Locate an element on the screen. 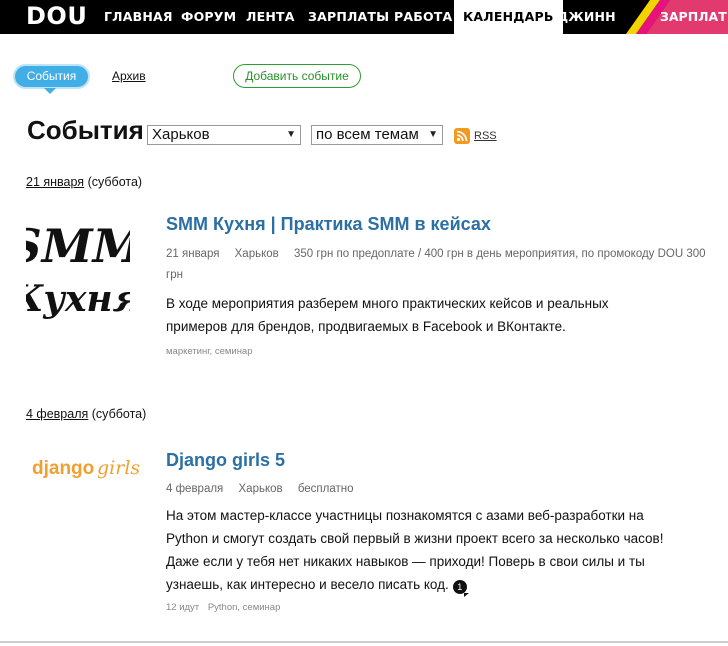 The width and height of the screenshot is (728, 646). logo-line-2: Кухня is located at coordinates (78, 299).